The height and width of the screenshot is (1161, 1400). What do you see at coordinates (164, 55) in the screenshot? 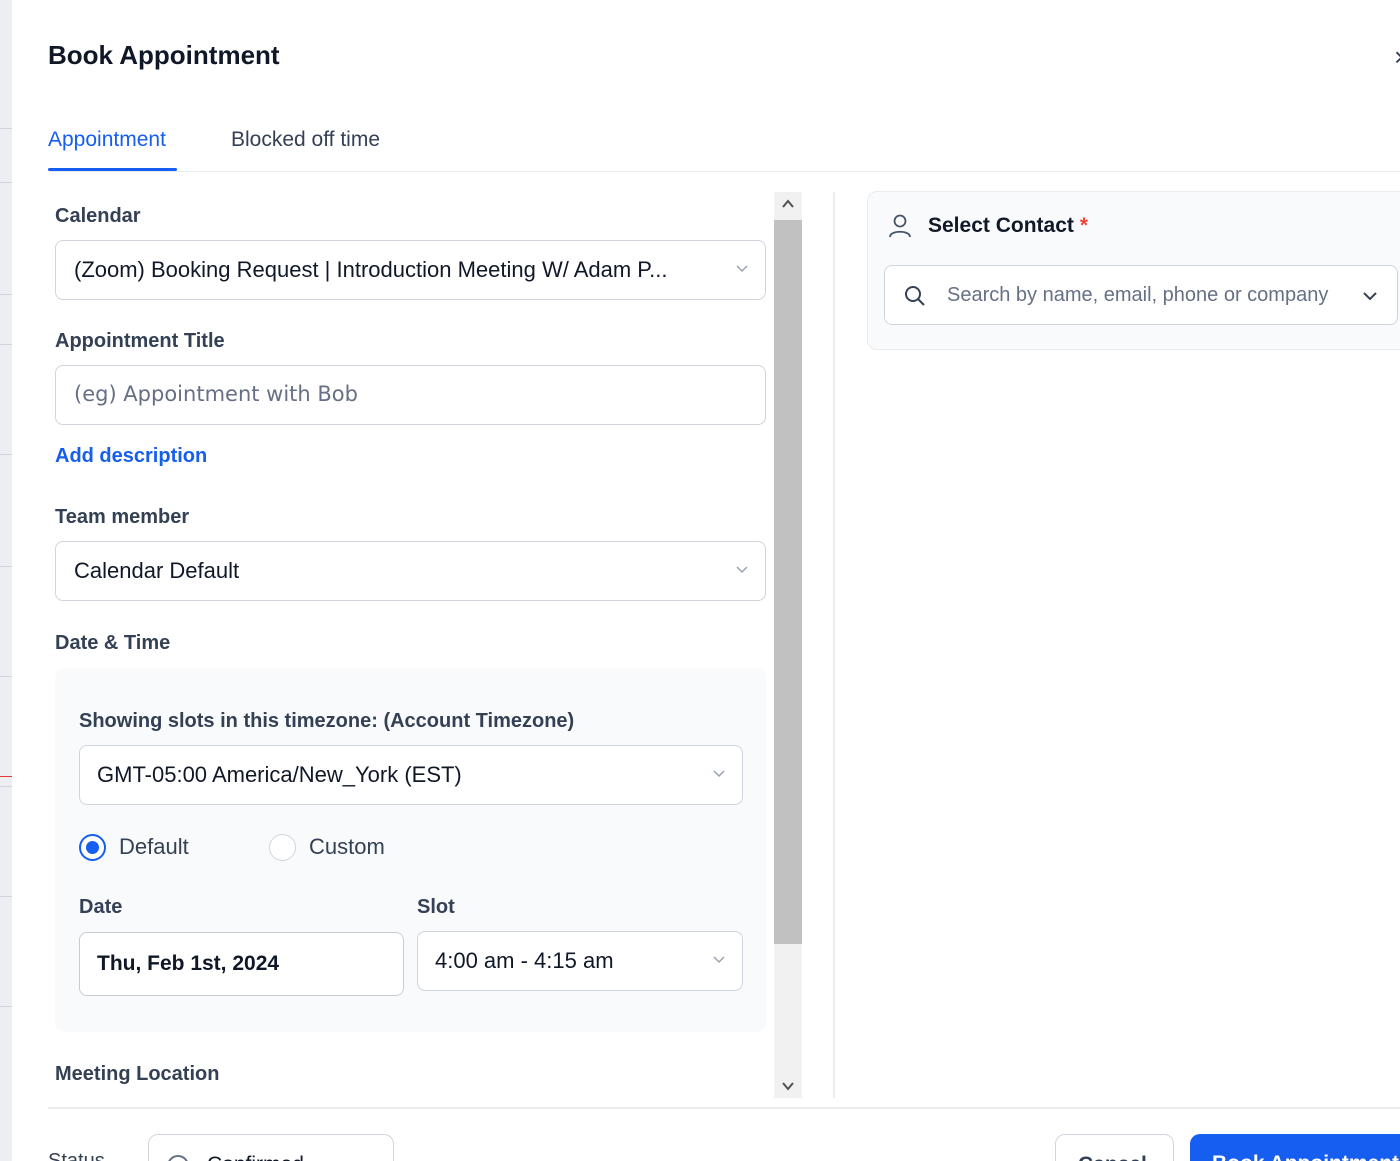
I see `modal-title: Book Appointment` at bounding box center [164, 55].